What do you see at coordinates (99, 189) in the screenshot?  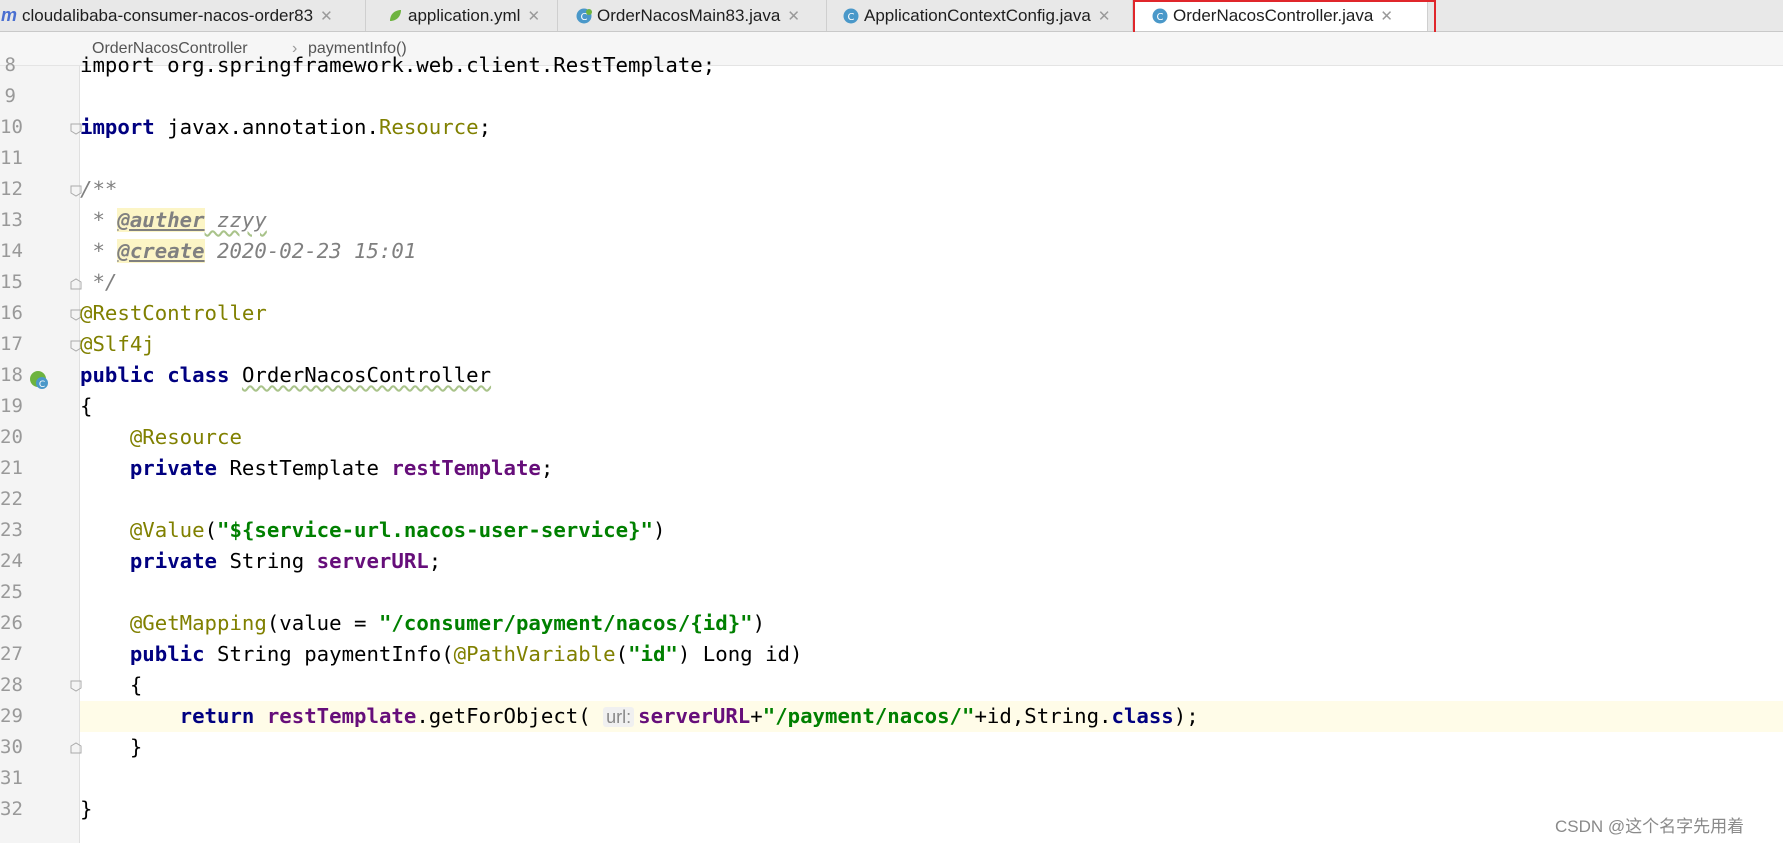 I see `code-line: /**` at bounding box center [99, 189].